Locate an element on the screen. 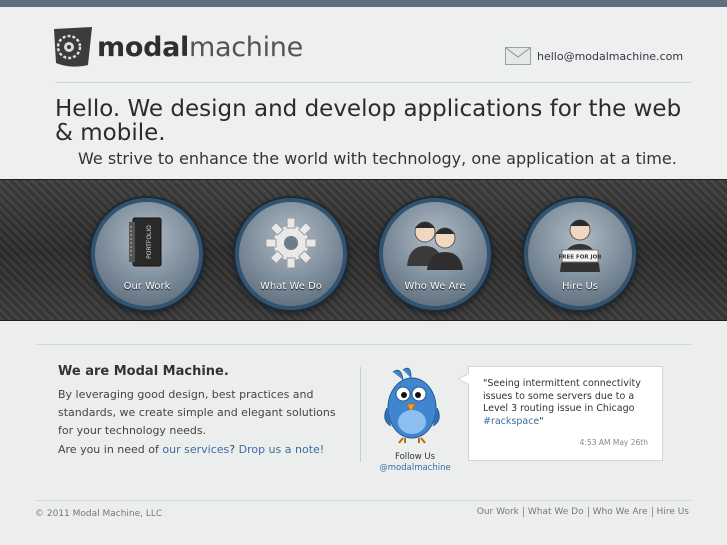 This screenshot has width=727, height=545. twitter-handle-link: @modalmachine is located at coordinates (415, 468).